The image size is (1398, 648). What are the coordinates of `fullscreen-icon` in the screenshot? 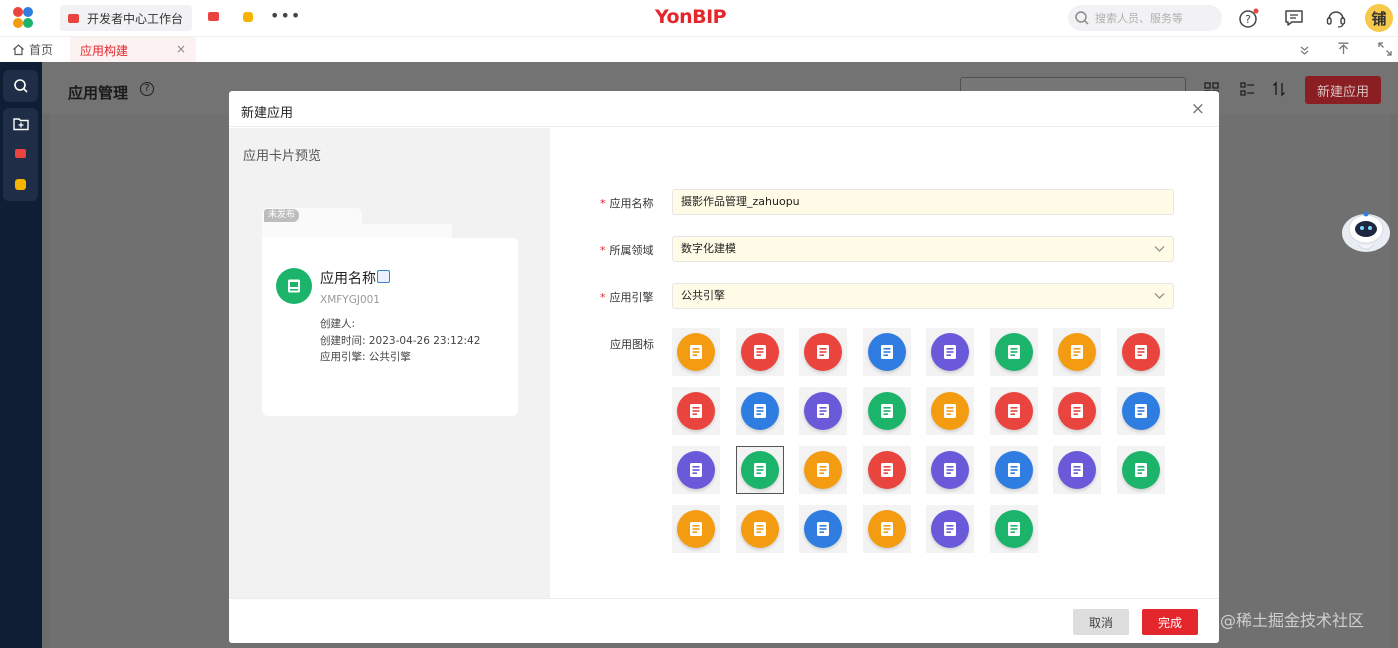 It's located at (1385, 49).